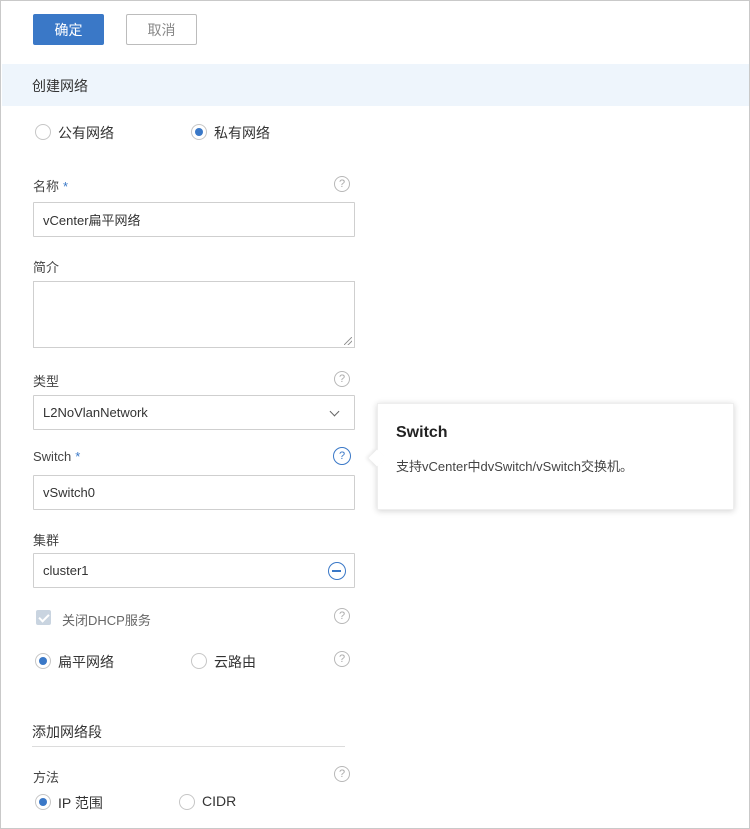 This screenshot has height=829, width=750. I want to click on description-textarea, so click(194, 314).